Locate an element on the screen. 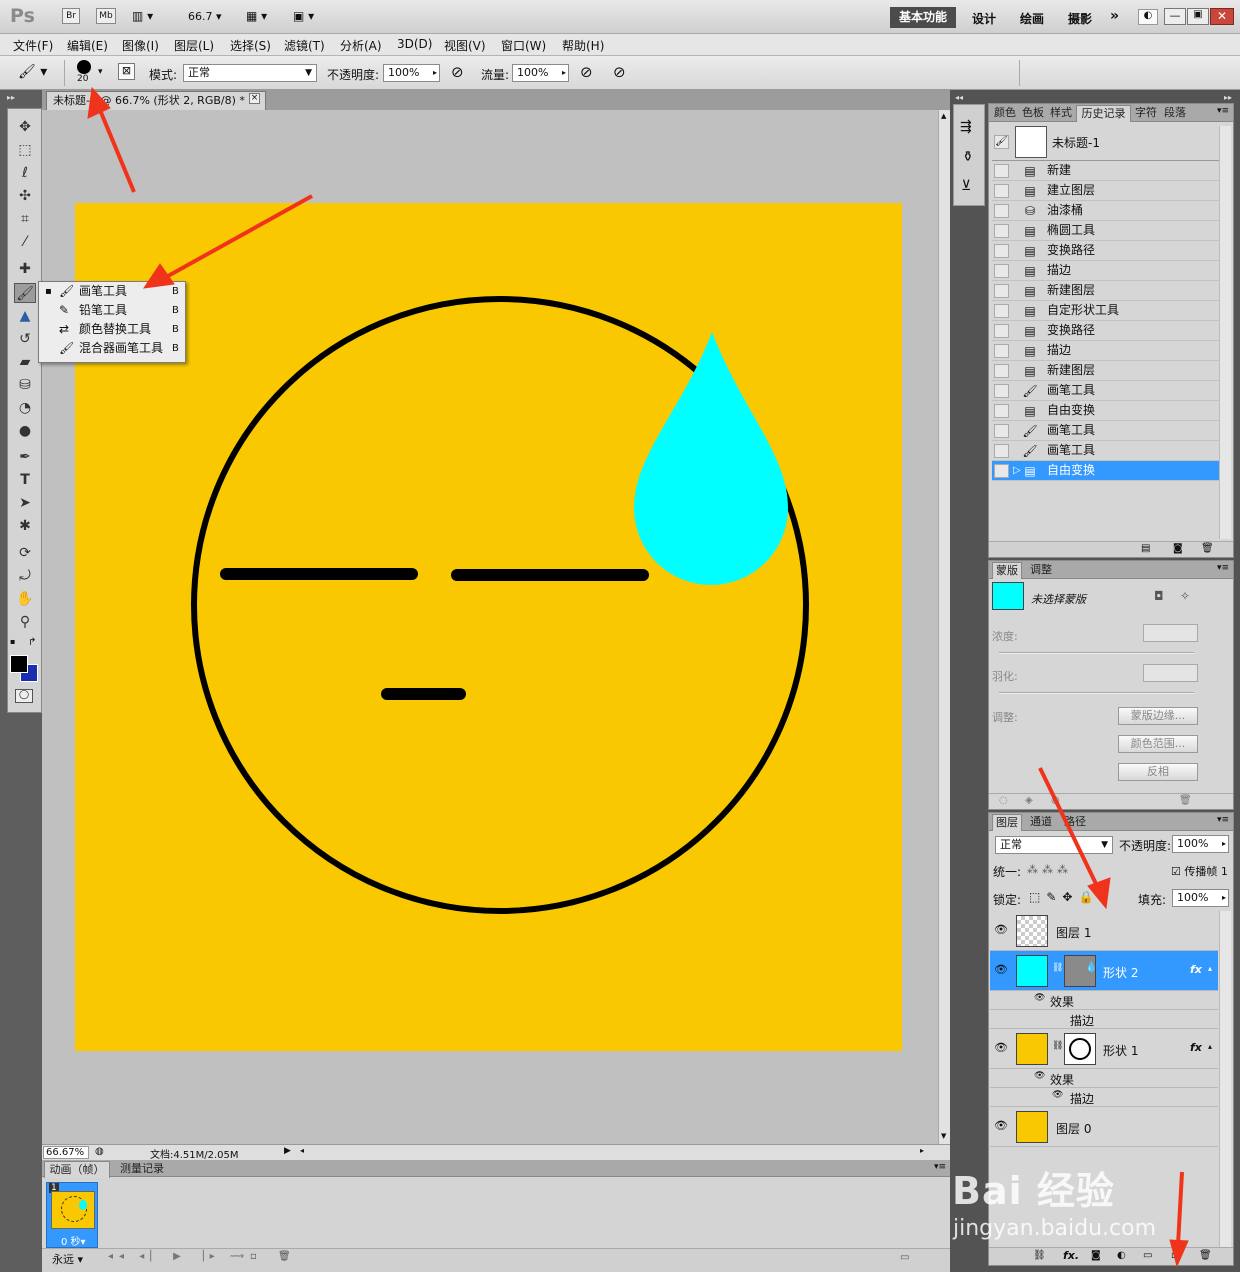 The image size is (1240, 1272). blend-mode-select: 正常 ▼ is located at coordinates (1054, 845).